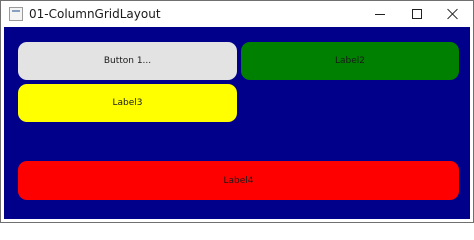  I want to click on app-window-icon, so click(16, 14).